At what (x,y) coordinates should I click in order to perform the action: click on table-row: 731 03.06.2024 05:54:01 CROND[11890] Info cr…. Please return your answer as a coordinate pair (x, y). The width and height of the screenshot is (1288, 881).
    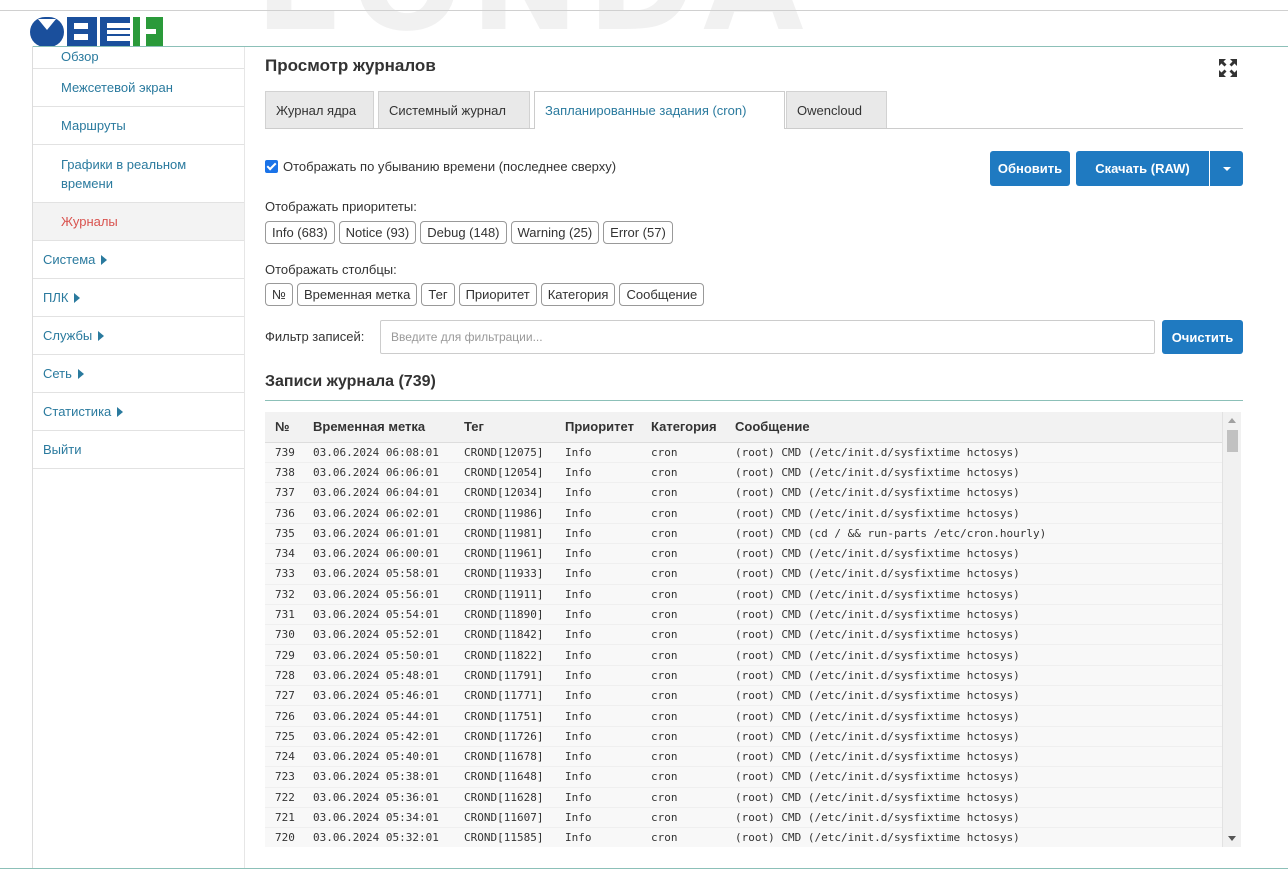
    Looking at the image, I should click on (743, 615).